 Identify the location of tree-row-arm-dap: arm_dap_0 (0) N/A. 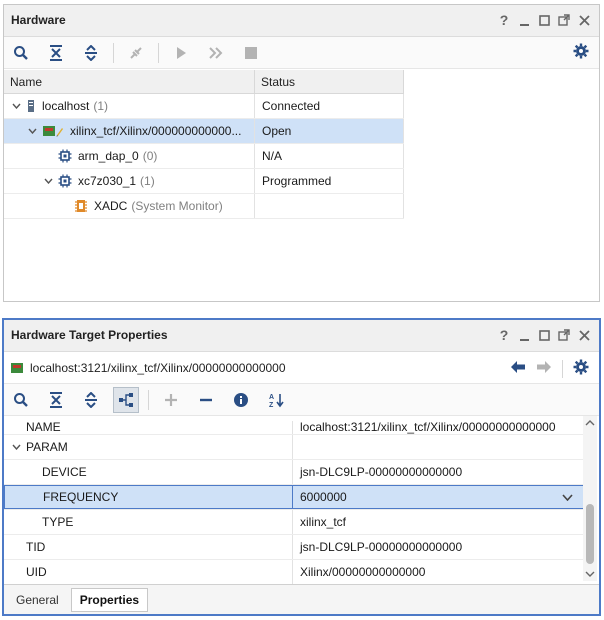
(204, 156).